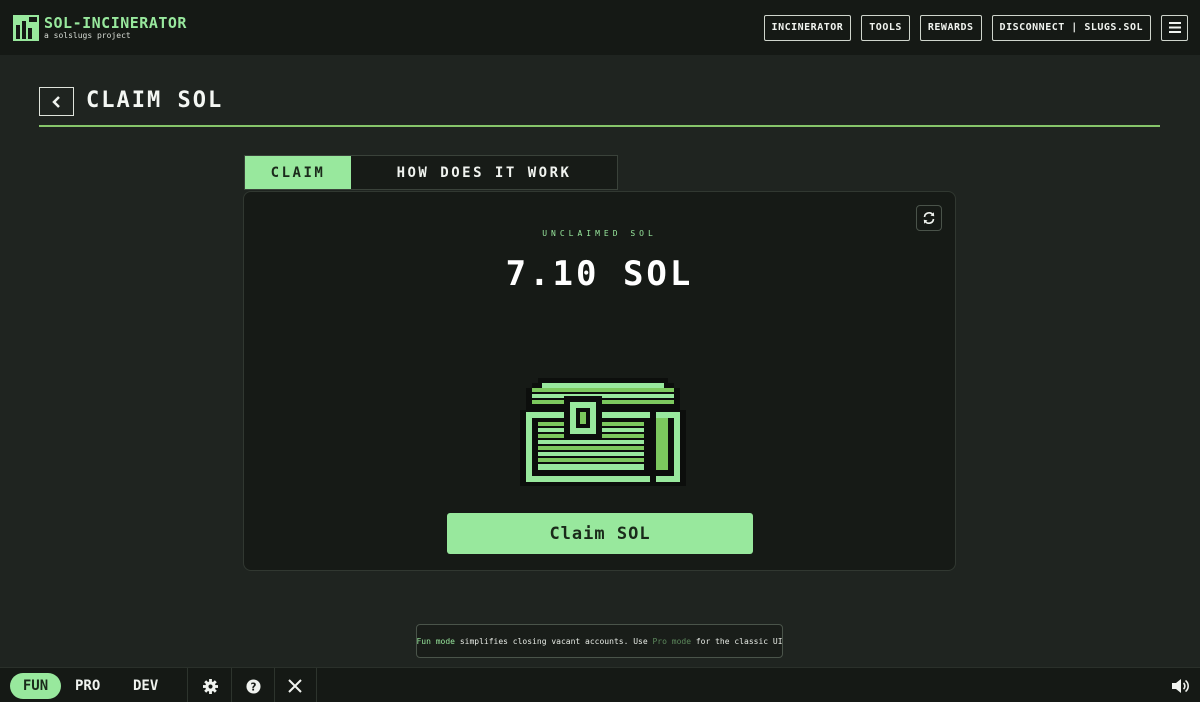  I want to click on brand-title: SOL-INCINERATOR, so click(115, 22).